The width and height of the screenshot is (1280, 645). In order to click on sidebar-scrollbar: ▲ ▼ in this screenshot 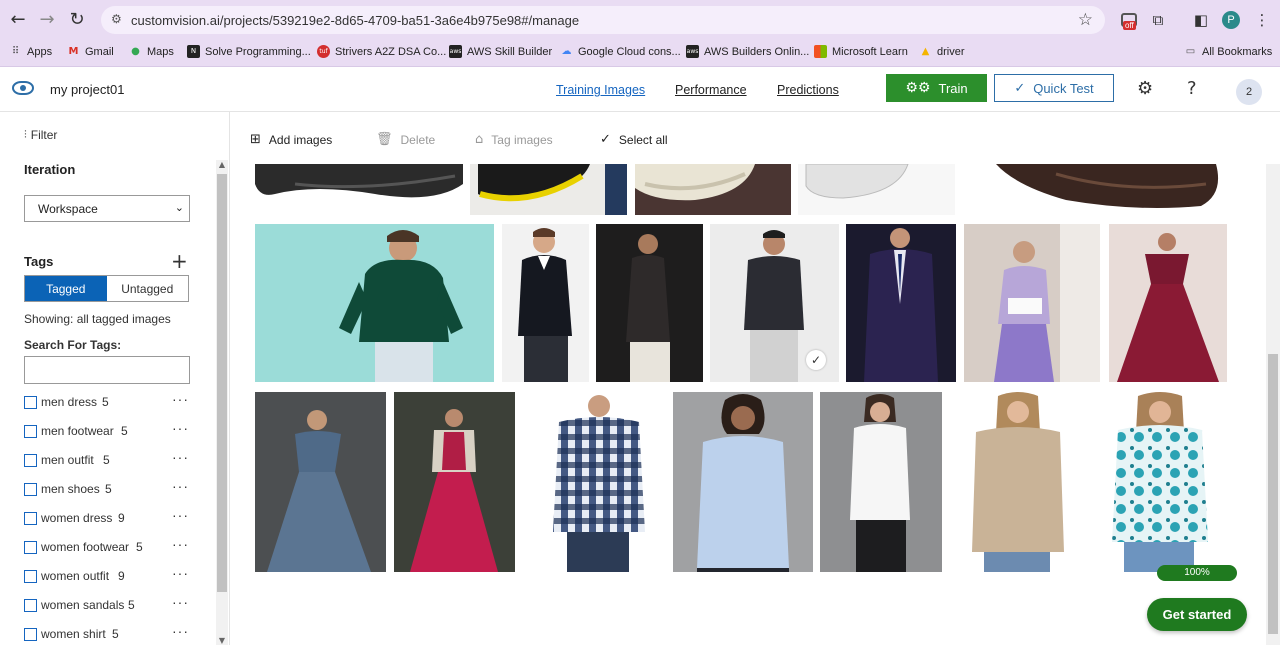, I will do `click(222, 402)`.